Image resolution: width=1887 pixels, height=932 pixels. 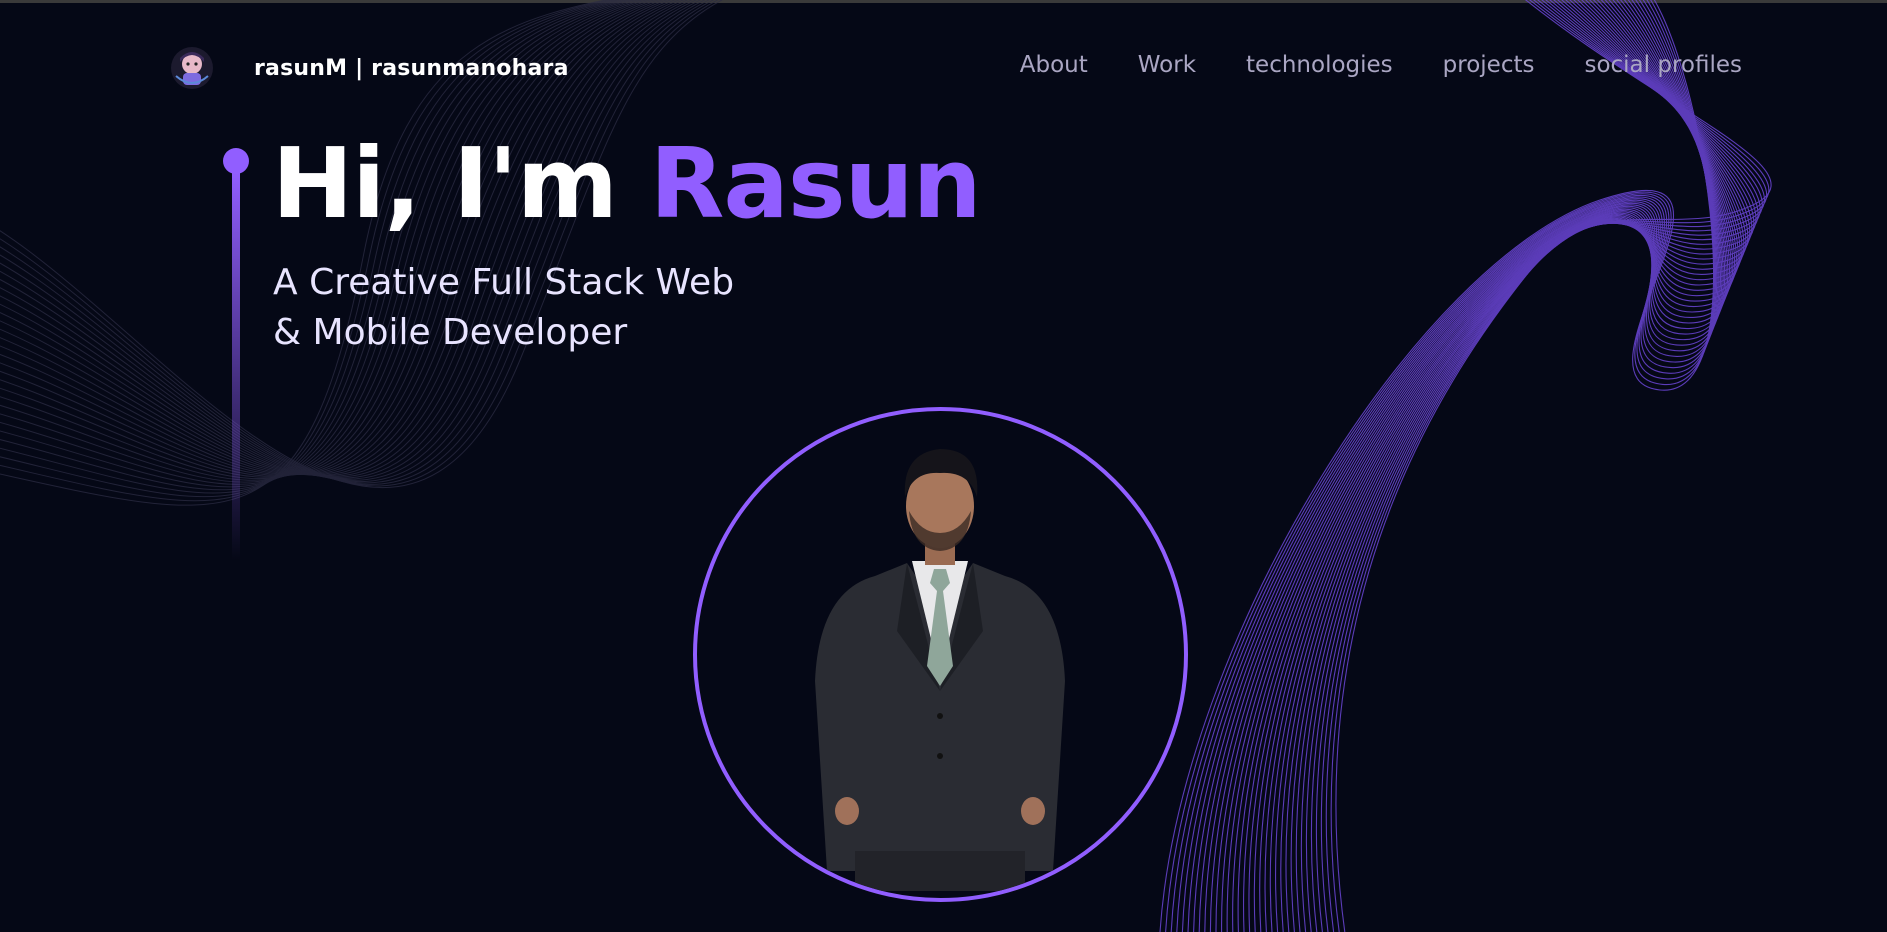 What do you see at coordinates (236, 366) in the screenshot?
I see `timeline-line` at bounding box center [236, 366].